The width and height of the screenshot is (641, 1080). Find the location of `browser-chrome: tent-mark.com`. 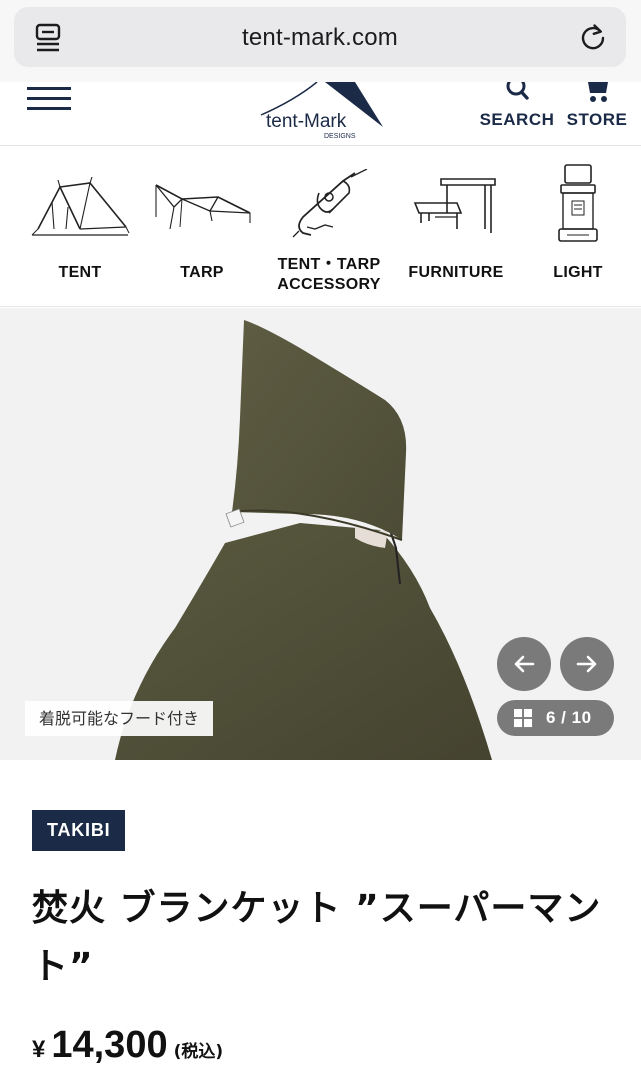

browser-chrome: tent-mark.com is located at coordinates (320, 41).